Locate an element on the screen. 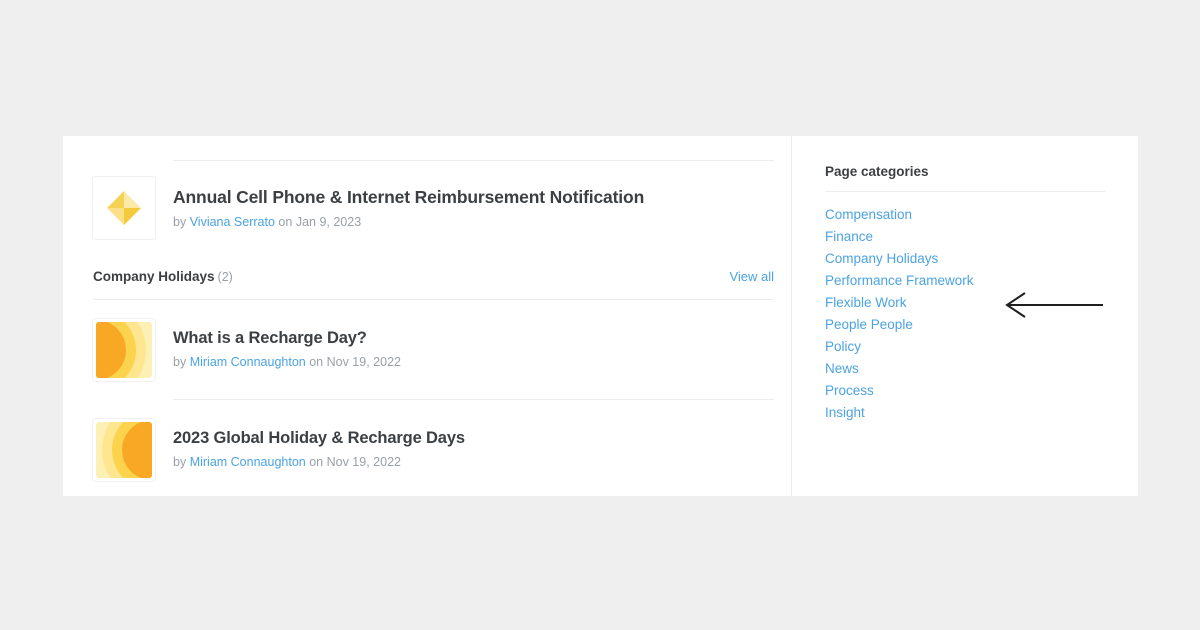 This screenshot has width=1200, height=630. list-item: Flexible Work is located at coordinates (965, 303).